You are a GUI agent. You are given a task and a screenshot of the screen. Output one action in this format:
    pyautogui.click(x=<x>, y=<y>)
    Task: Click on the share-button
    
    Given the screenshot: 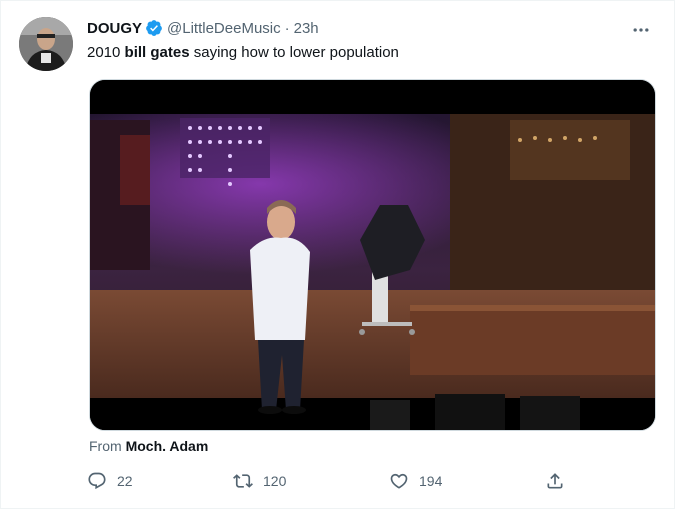 What is the action you would take?
    pyautogui.click(x=560, y=481)
    